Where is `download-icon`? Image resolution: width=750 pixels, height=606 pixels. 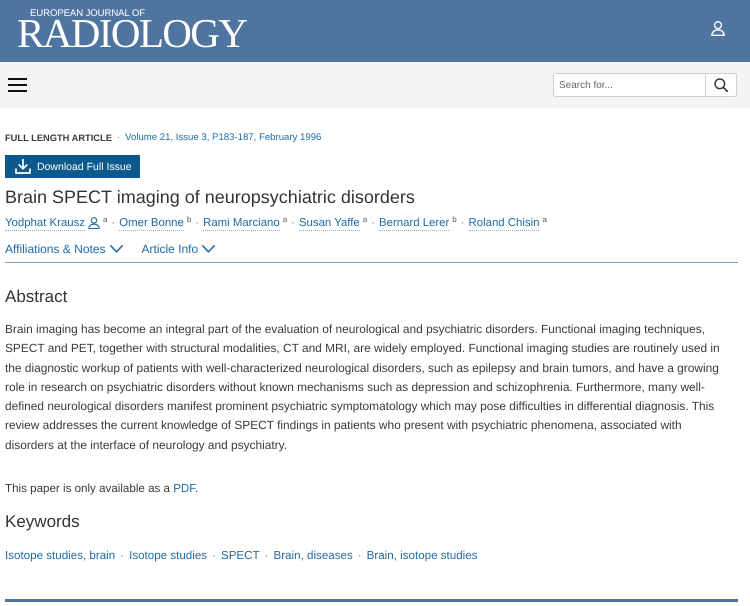
download-icon is located at coordinates (23, 166).